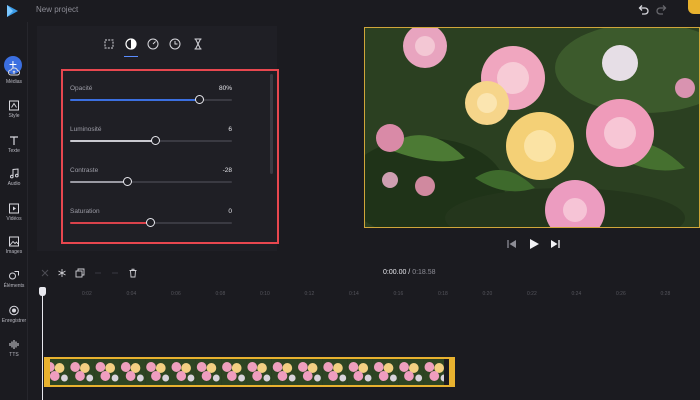 This screenshot has height=400, width=700. Describe the element at coordinates (14, 344) in the screenshot. I see `audio-wave-icon` at that location.